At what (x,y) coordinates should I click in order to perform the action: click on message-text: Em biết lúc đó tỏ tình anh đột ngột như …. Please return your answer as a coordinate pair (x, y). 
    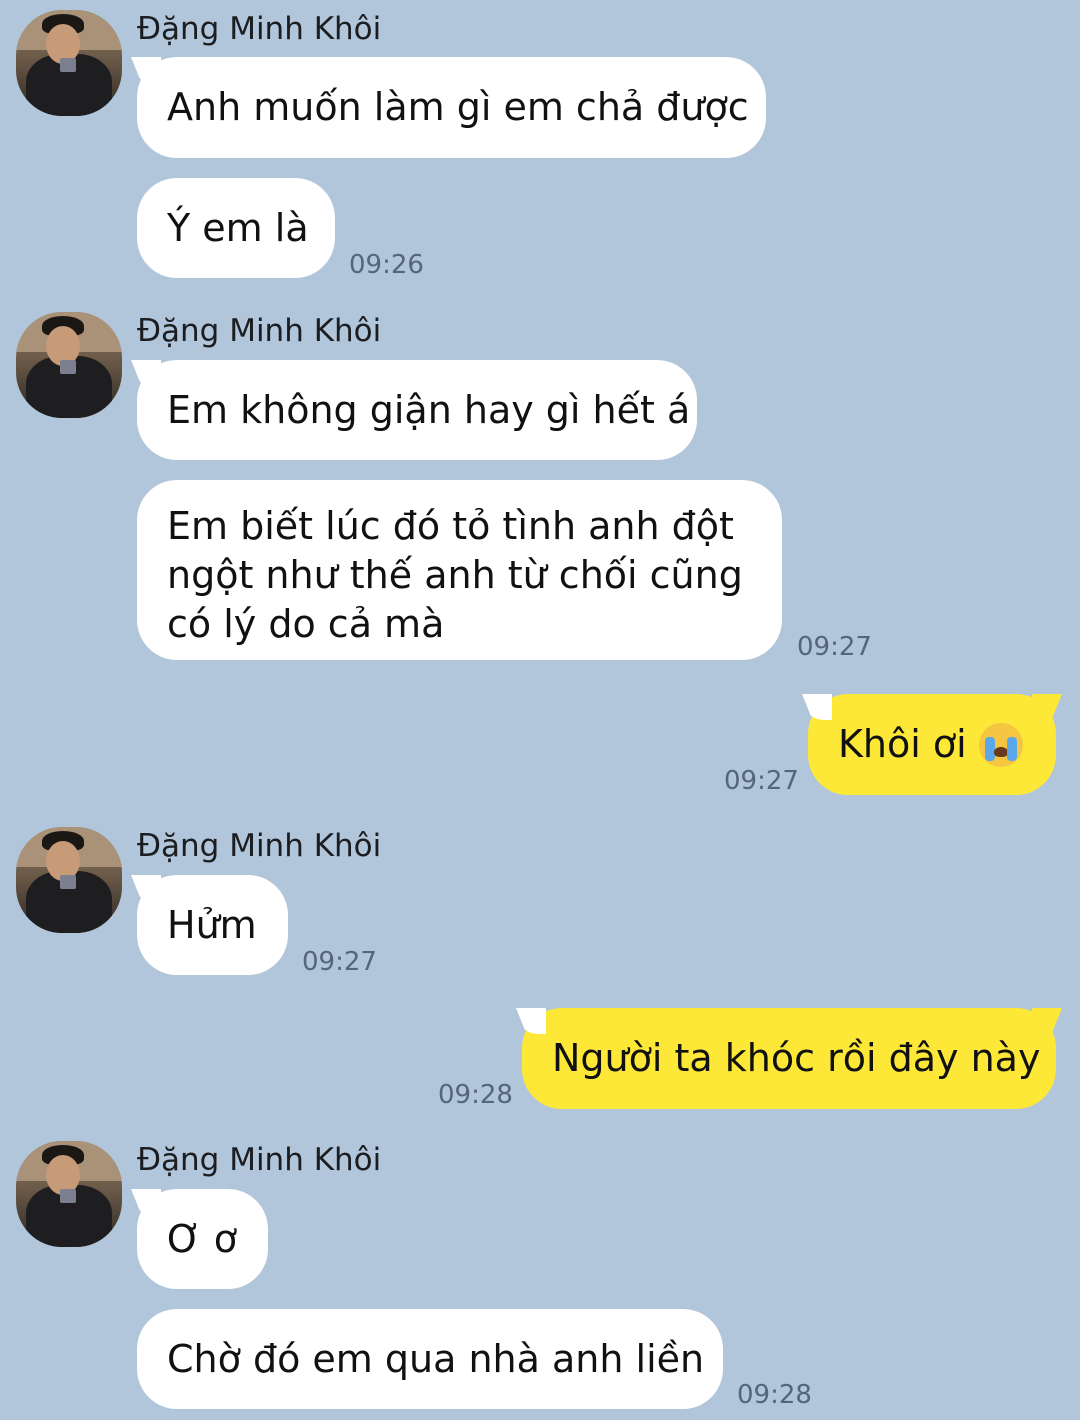
    Looking at the image, I should click on (455, 575).